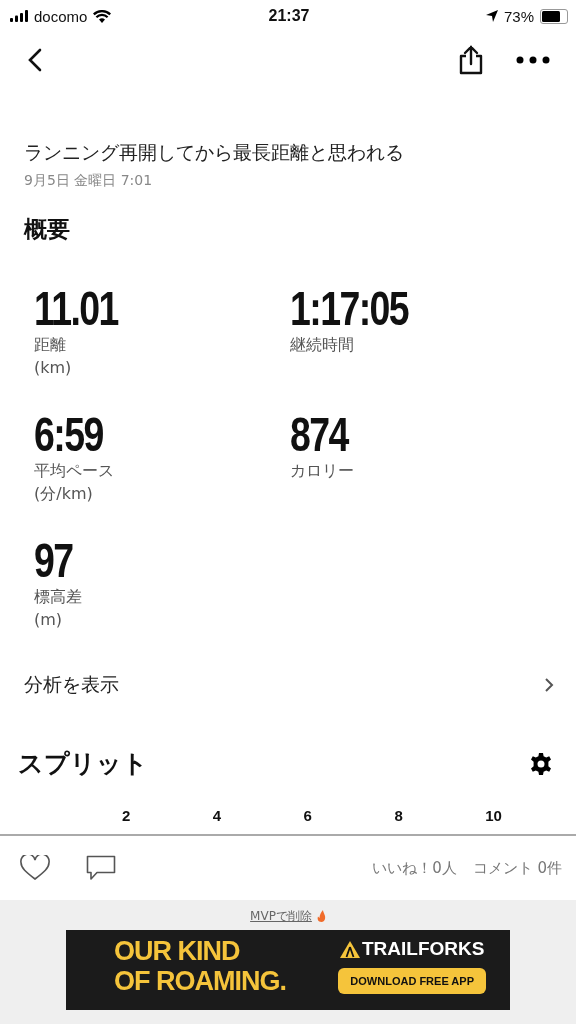 This screenshot has height=1024, width=576. Describe the element at coordinates (308, 816) in the screenshot. I see `axis-tick-label: 6` at that location.